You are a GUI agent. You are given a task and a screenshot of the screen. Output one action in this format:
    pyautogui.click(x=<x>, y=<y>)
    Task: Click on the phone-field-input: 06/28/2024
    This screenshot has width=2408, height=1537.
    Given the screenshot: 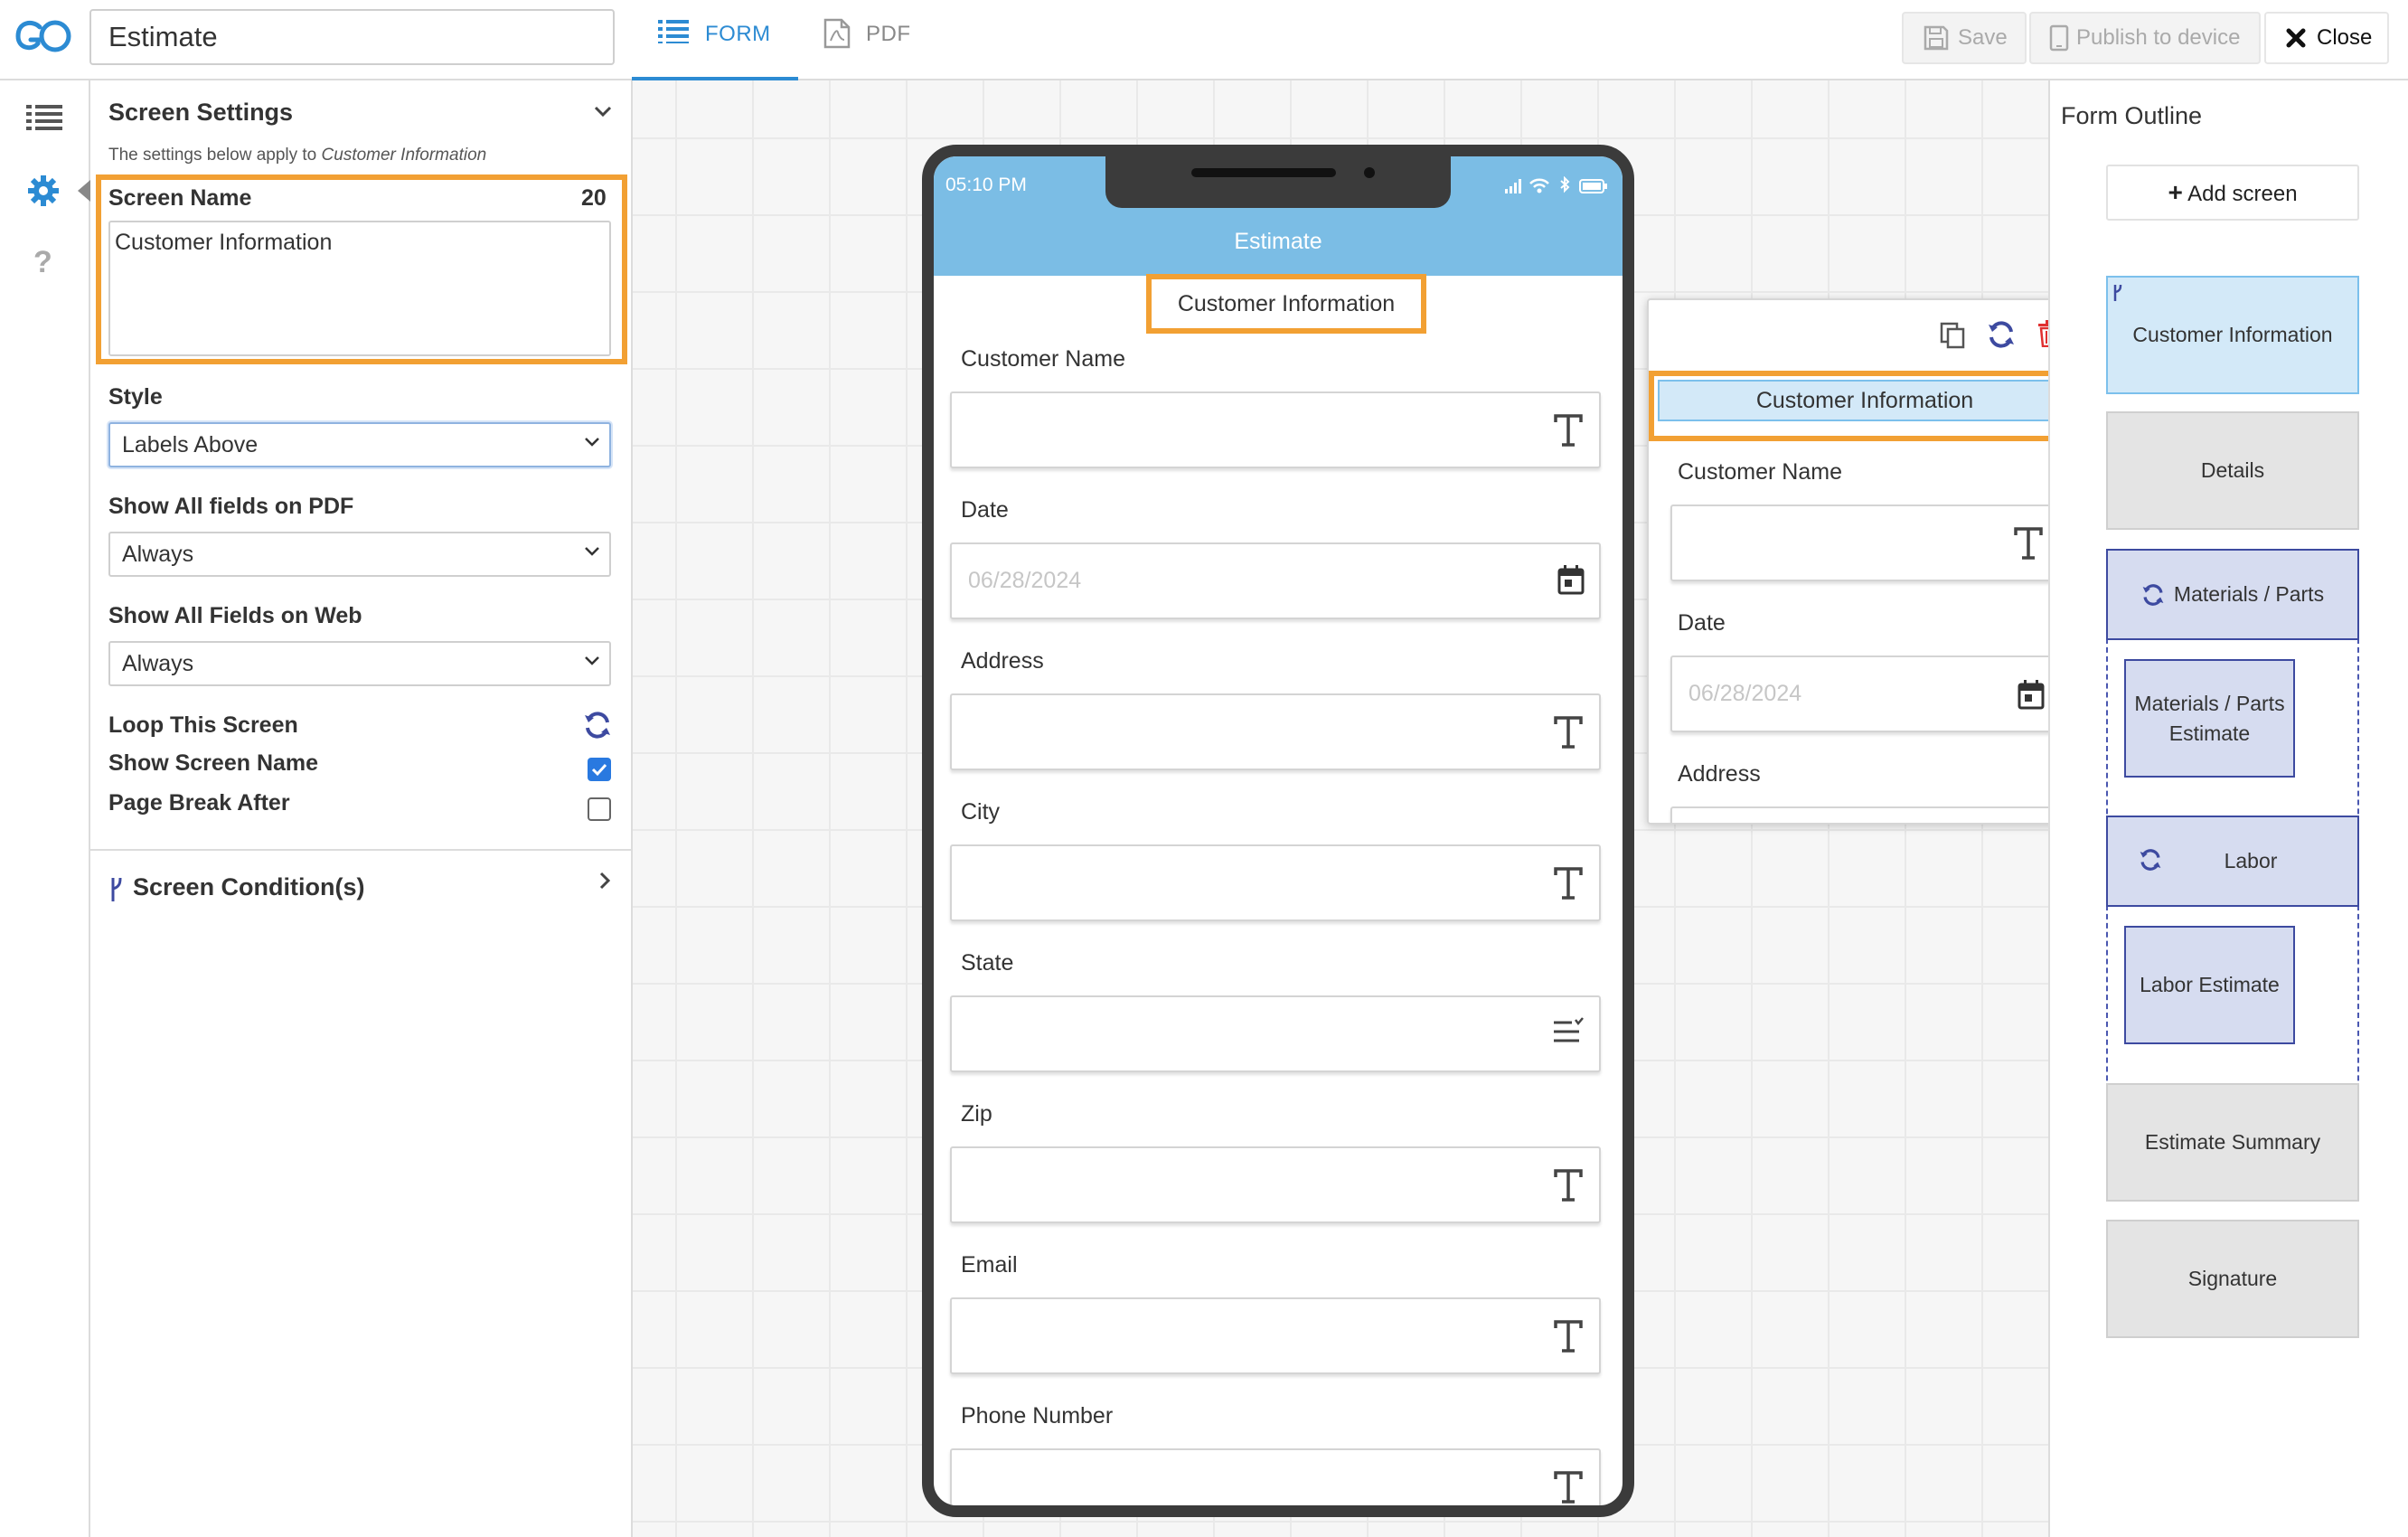 What is the action you would take?
    pyautogui.click(x=1275, y=580)
    